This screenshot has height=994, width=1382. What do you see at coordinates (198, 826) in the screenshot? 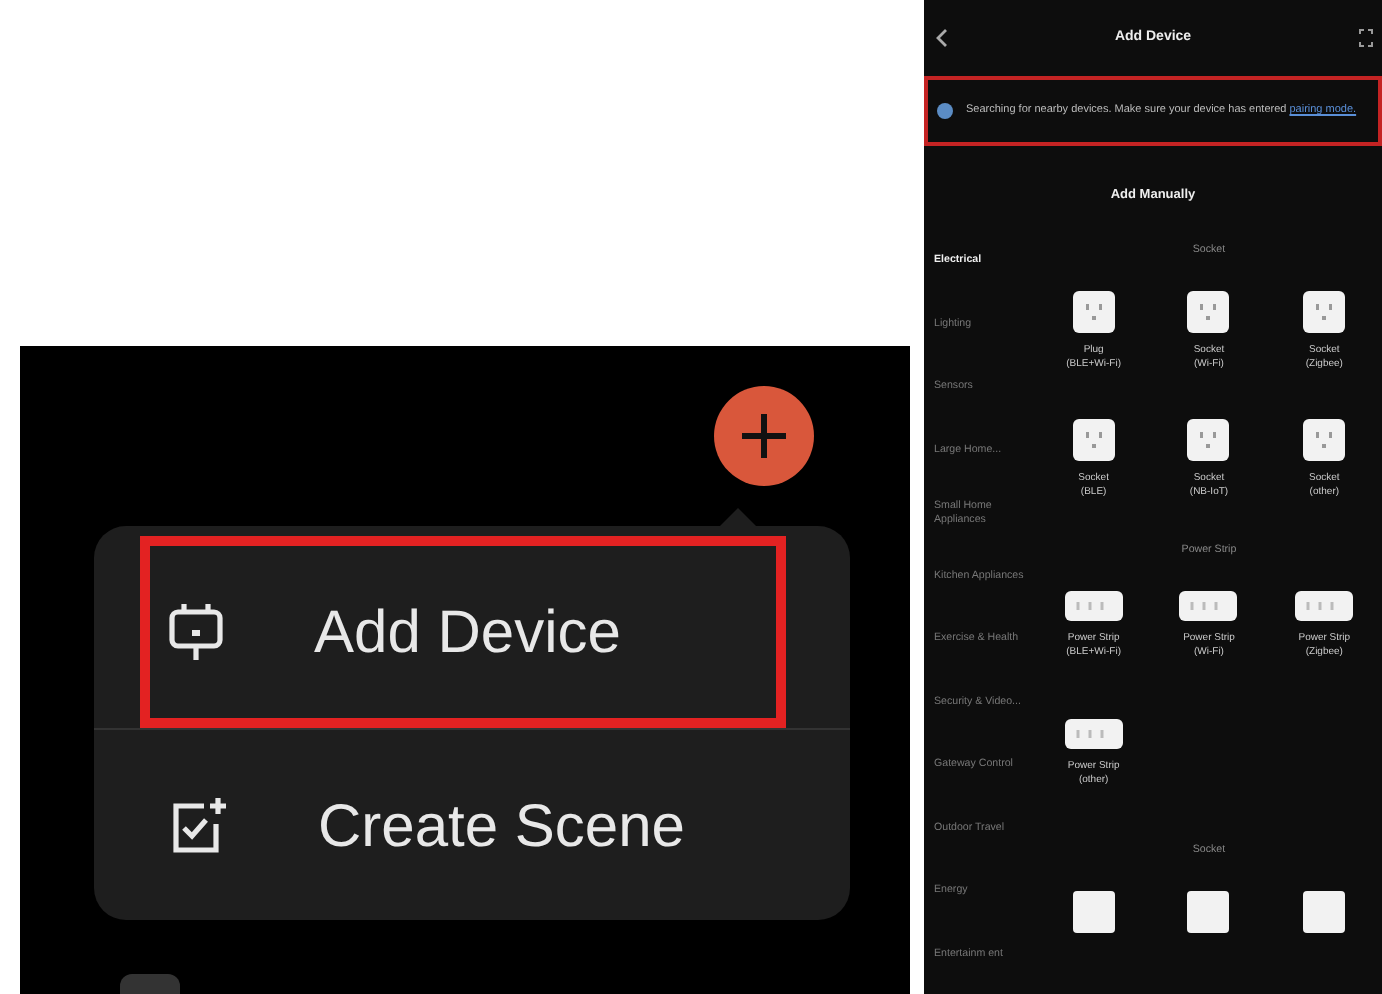
I see `calendar-check-icon` at bounding box center [198, 826].